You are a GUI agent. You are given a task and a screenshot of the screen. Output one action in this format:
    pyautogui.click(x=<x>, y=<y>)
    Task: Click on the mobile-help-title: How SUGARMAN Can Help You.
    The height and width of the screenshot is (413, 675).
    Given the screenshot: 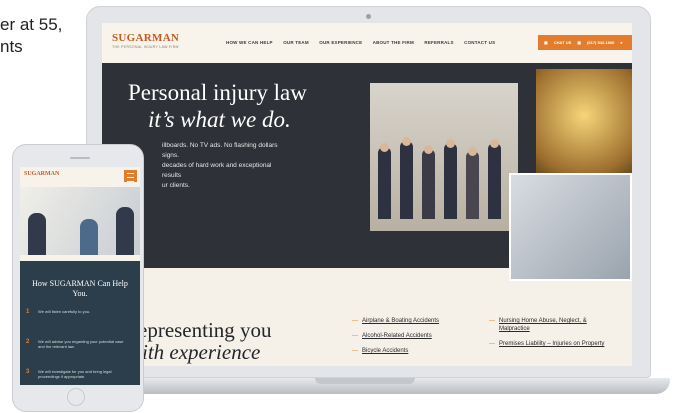 What is the action you would take?
    pyautogui.click(x=80, y=288)
    